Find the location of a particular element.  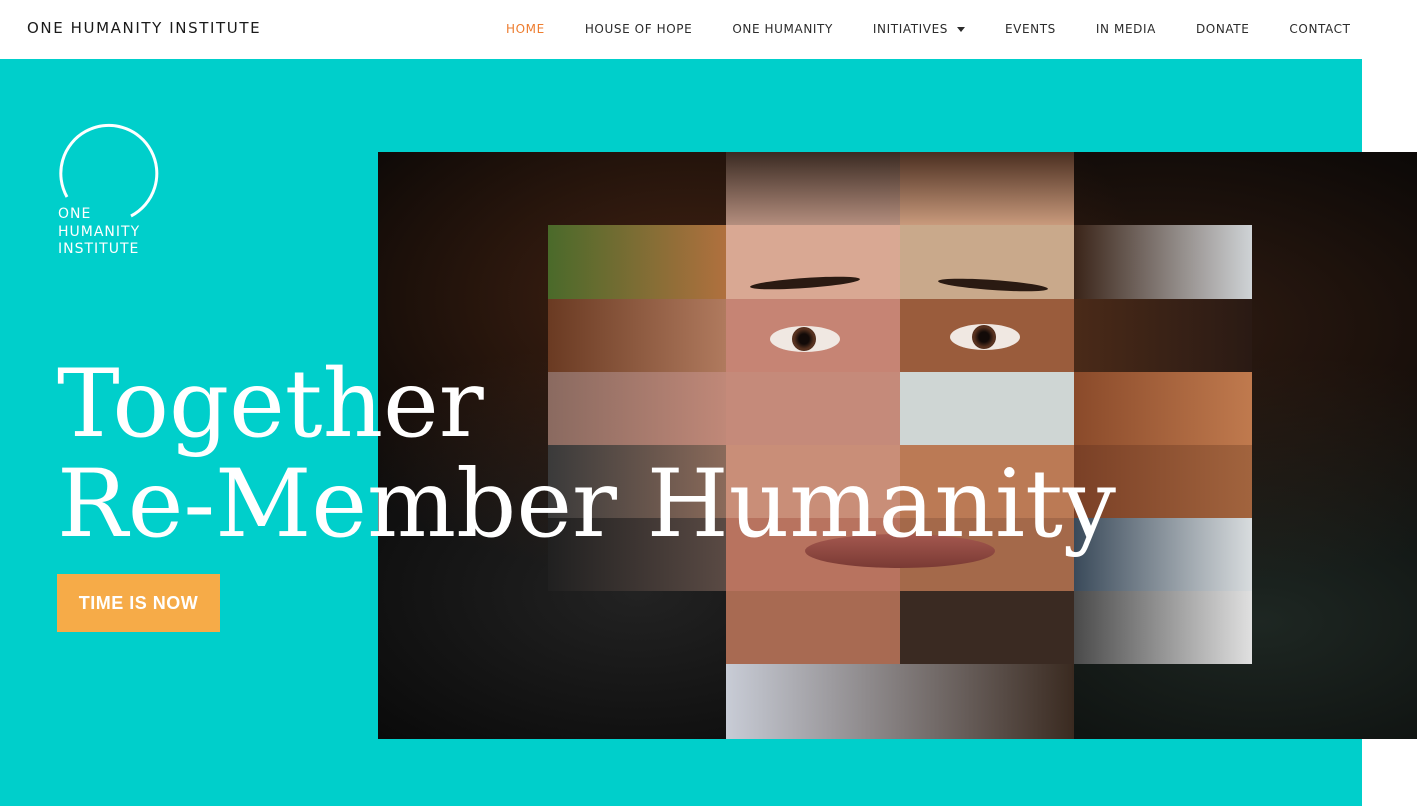

nav-initiatives: INITIATIVES is located at coordinates (919, 29).